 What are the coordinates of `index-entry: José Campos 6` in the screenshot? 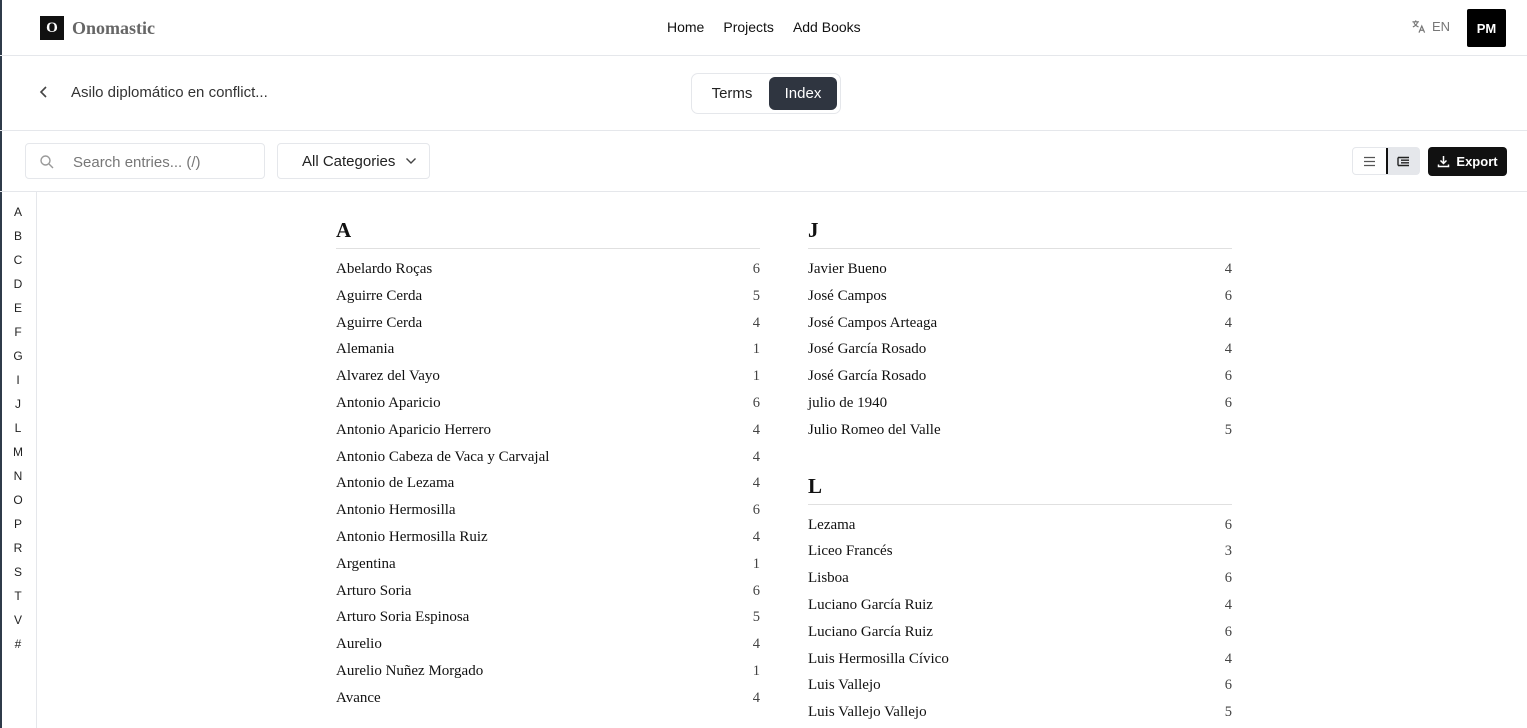 It's located at (1020, 301).